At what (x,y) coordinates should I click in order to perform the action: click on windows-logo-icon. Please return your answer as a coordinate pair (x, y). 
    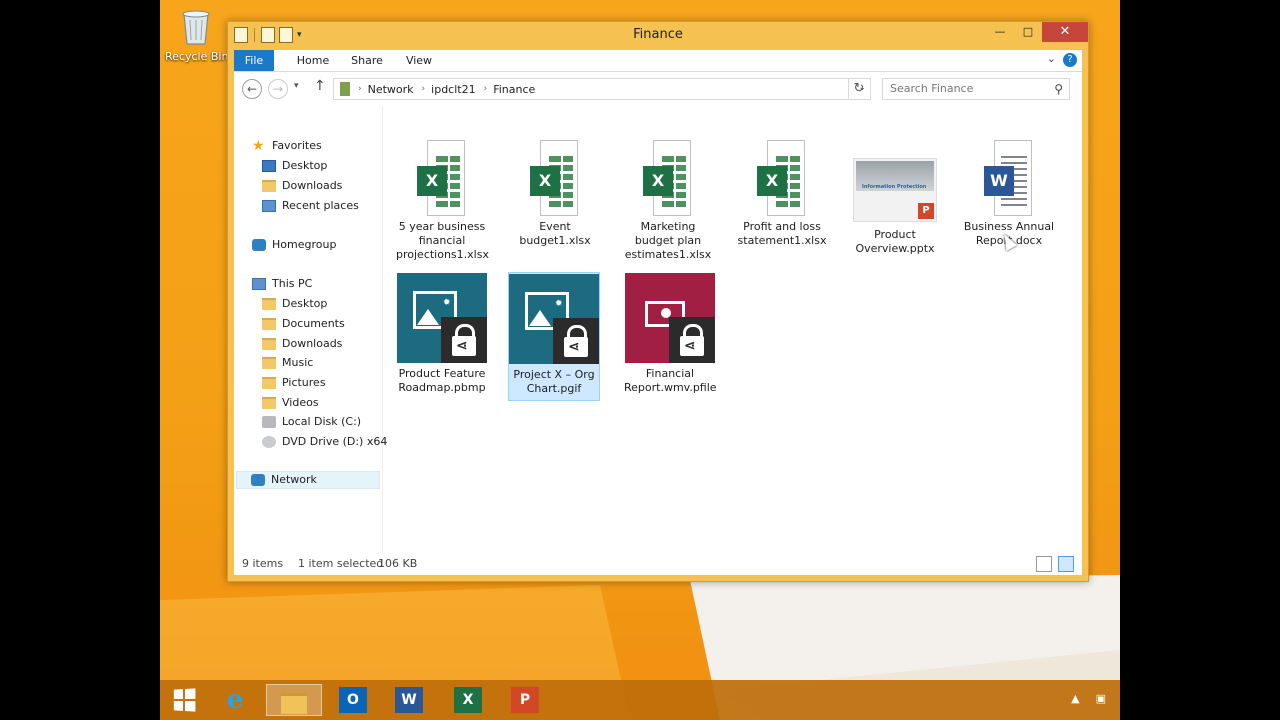
    Looking at the image, I should click on (184, 700).